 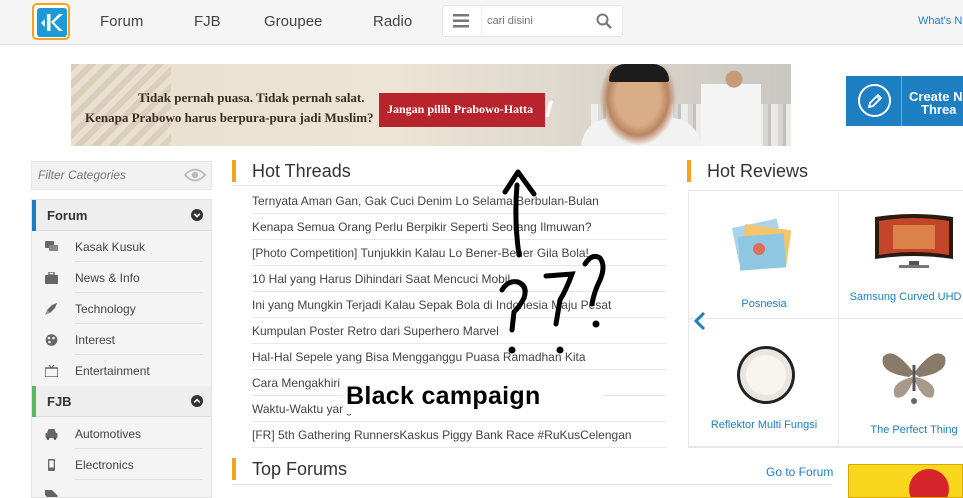 I want to click on annotation-arrow, so click(x=517, y=220).